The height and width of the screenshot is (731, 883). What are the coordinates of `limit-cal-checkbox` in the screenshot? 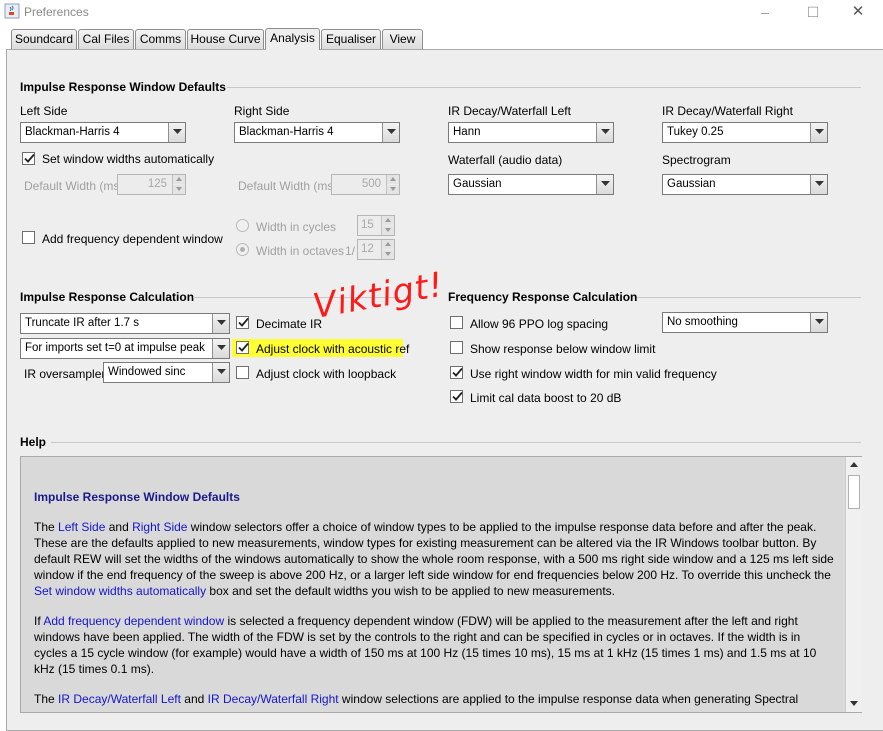 It's located at (456, 396).